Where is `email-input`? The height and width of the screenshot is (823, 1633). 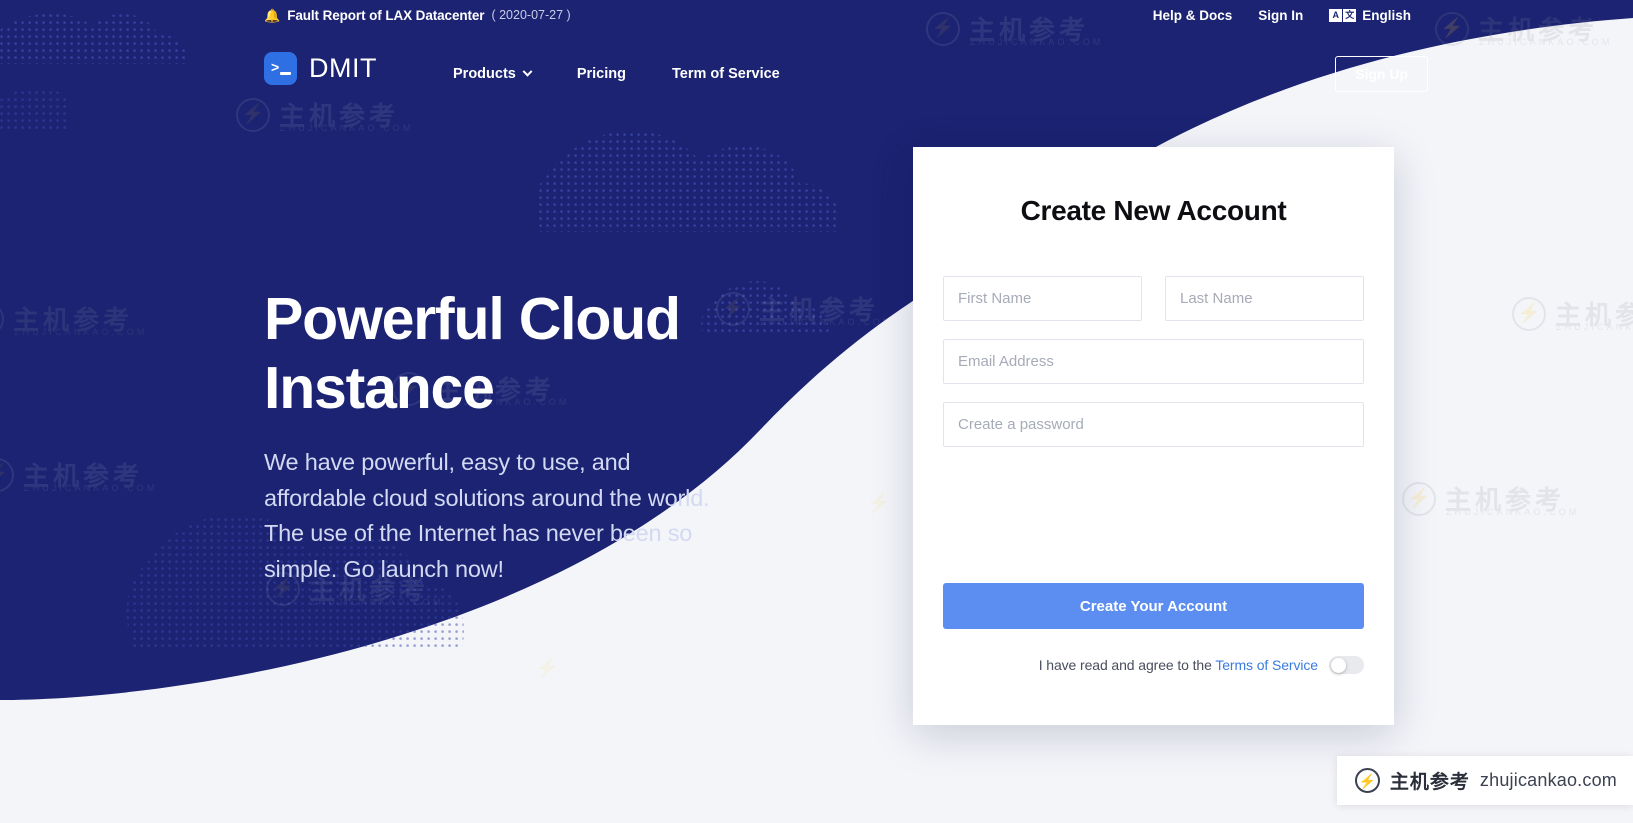 email-input is located at coordinates (1153, 361).